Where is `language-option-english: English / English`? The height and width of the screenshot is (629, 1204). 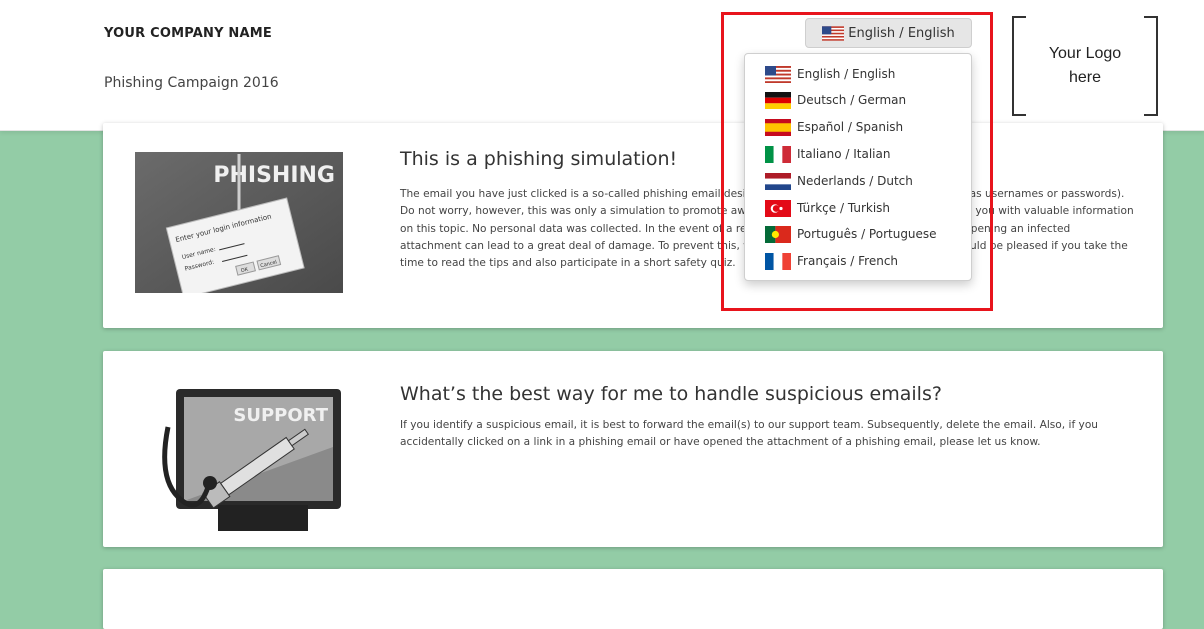 language-option-english: English / English is located at coordinates (830, 74).